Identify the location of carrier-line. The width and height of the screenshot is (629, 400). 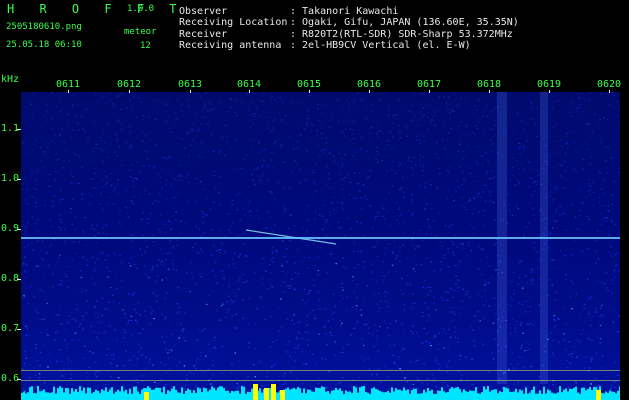
(320, 238).